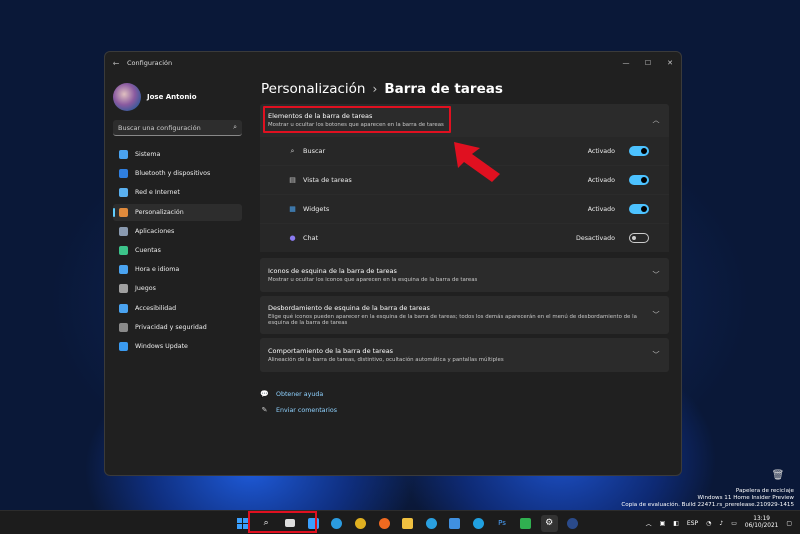 The height and width of the screenshot is (534, 800). What do you see at coordinates (177, 212) in the screenshot?
I see `sidebar-item: Personalización` at bounding box center [177, 212].